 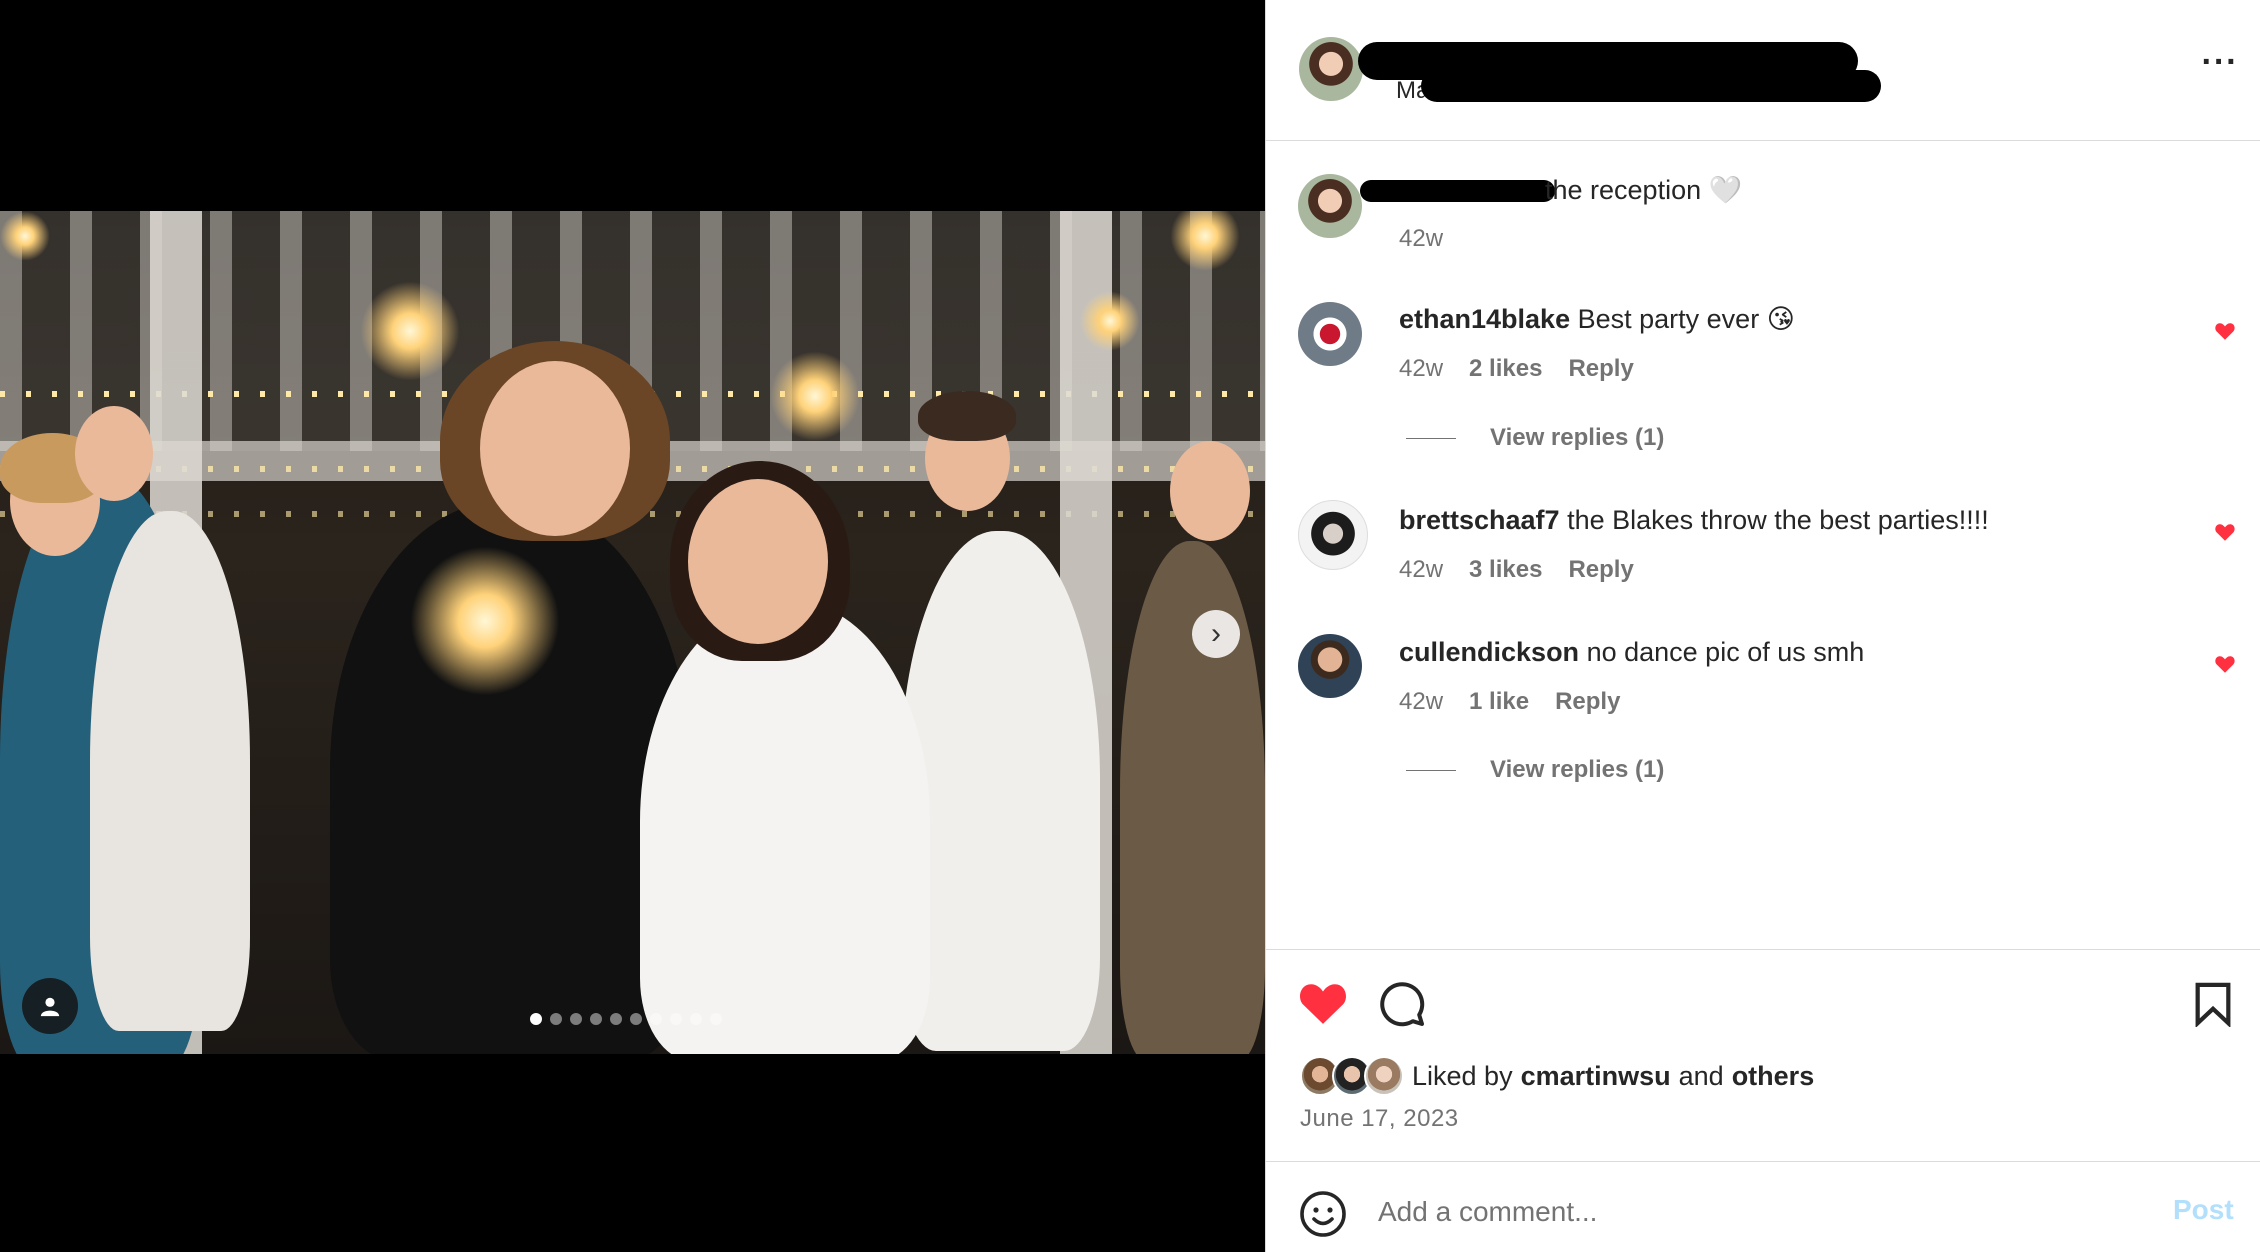 I want to click on heart-filled-icon, so click(x=1323, y=1003).